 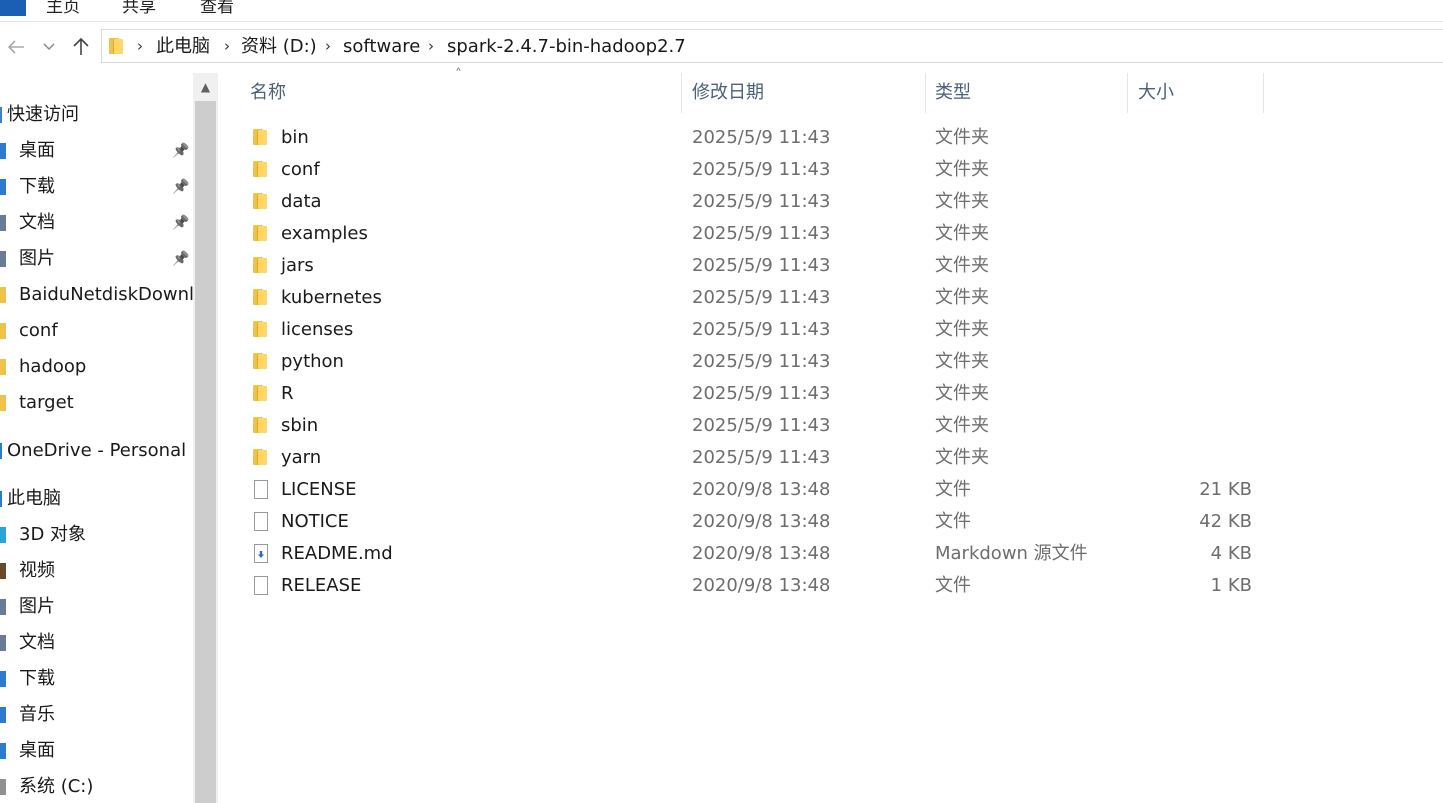 I want to click on sidebar-item-label: 图片, so click(x=37, y=606).